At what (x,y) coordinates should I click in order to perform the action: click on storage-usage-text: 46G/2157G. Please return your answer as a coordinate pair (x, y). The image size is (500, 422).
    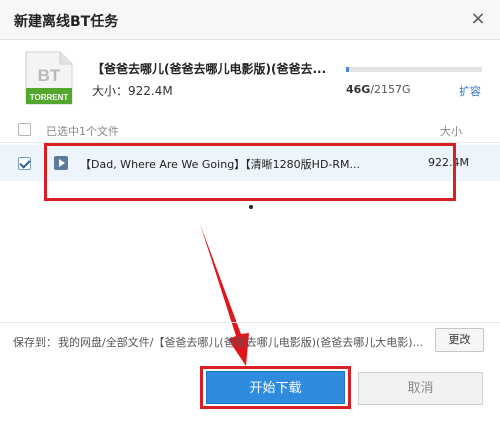
    Looking at the image, I should click on (378, 89).